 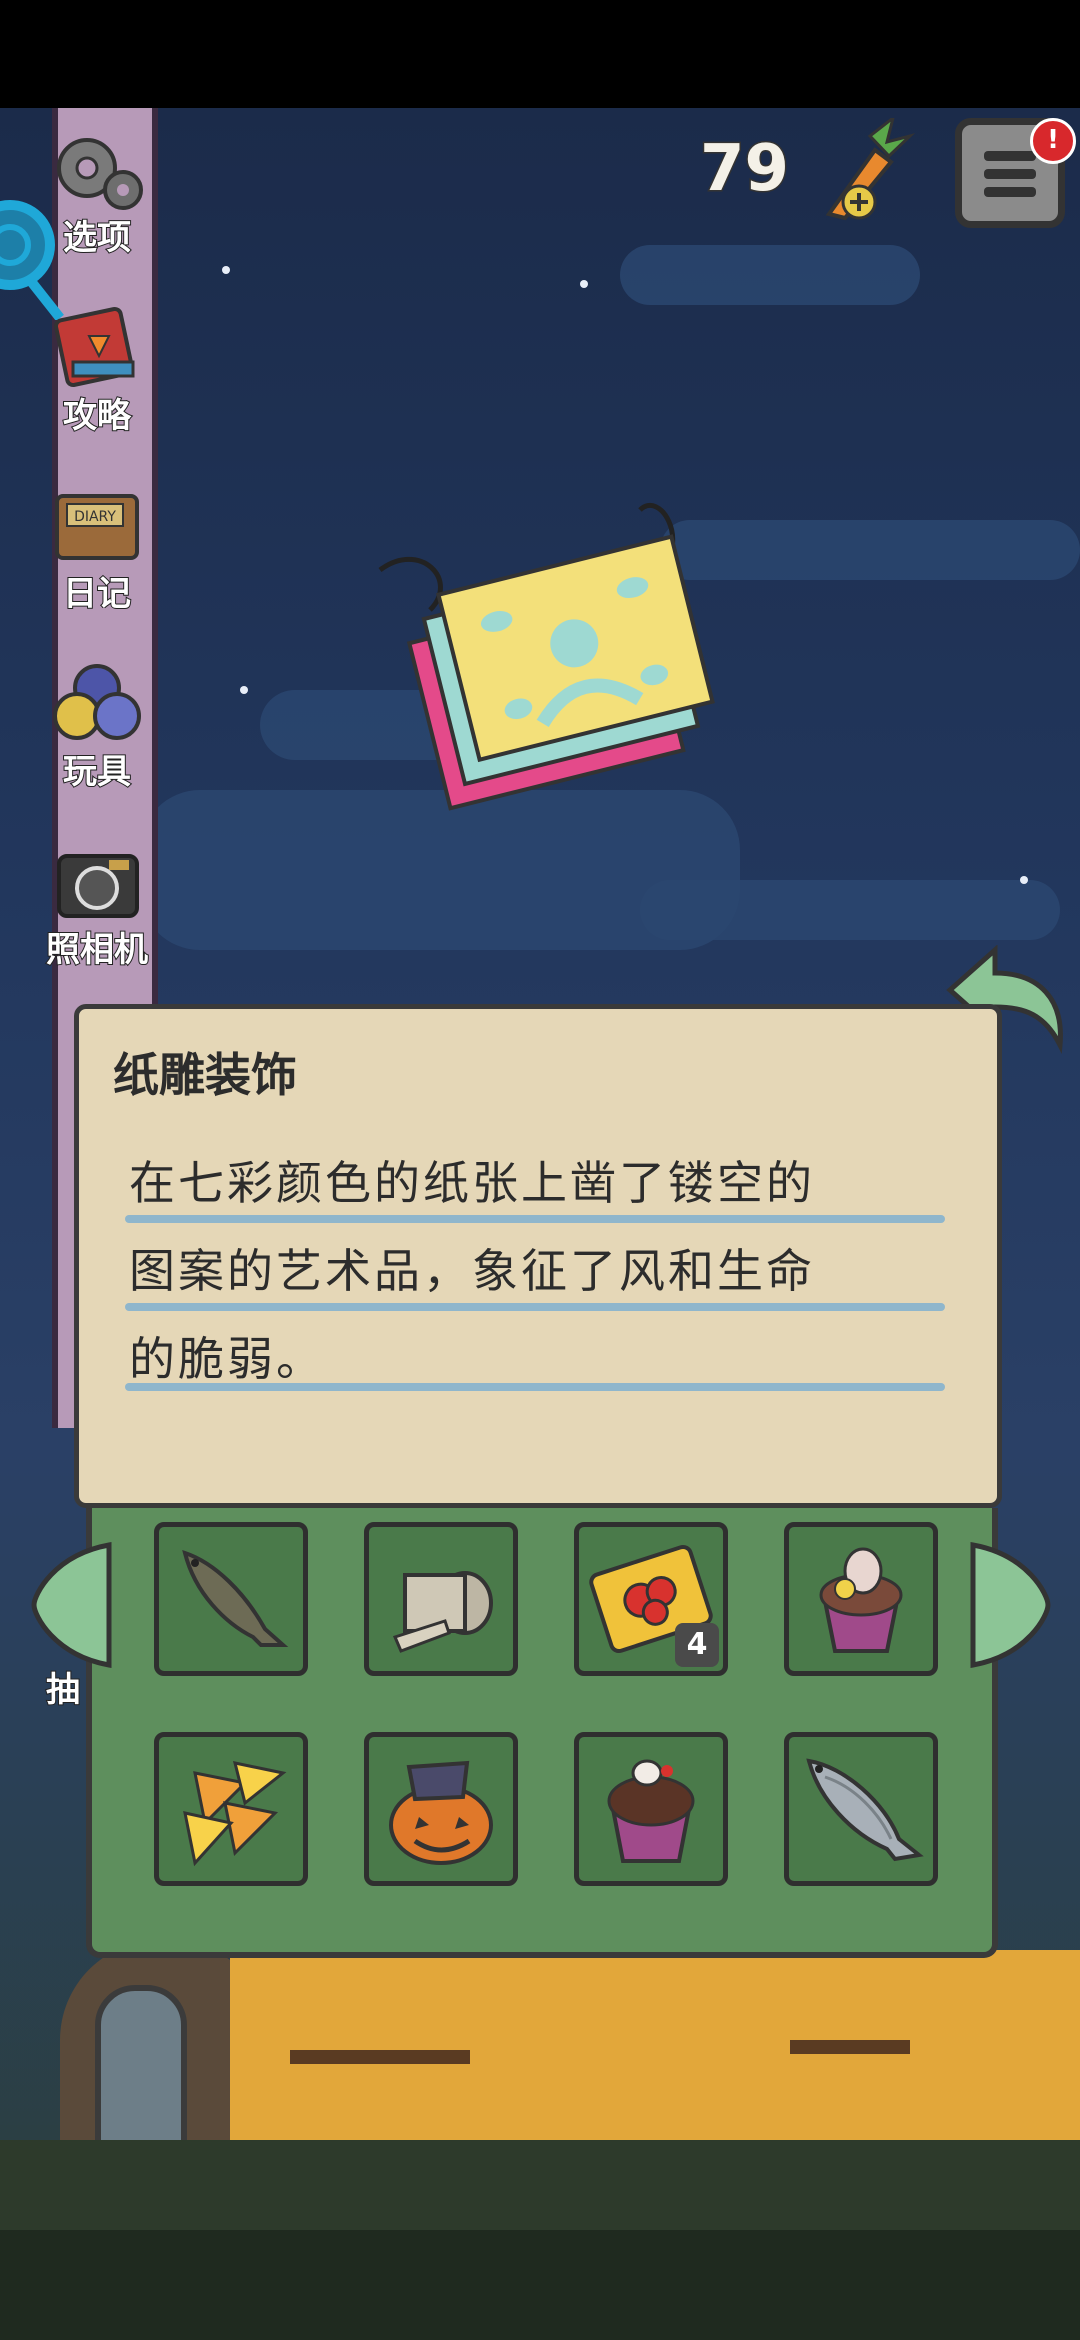 What do you see at coordinates (69, 1605) in the screenshot?
I see `inventory-prev-arrow` at bounding box center [69, 1605].